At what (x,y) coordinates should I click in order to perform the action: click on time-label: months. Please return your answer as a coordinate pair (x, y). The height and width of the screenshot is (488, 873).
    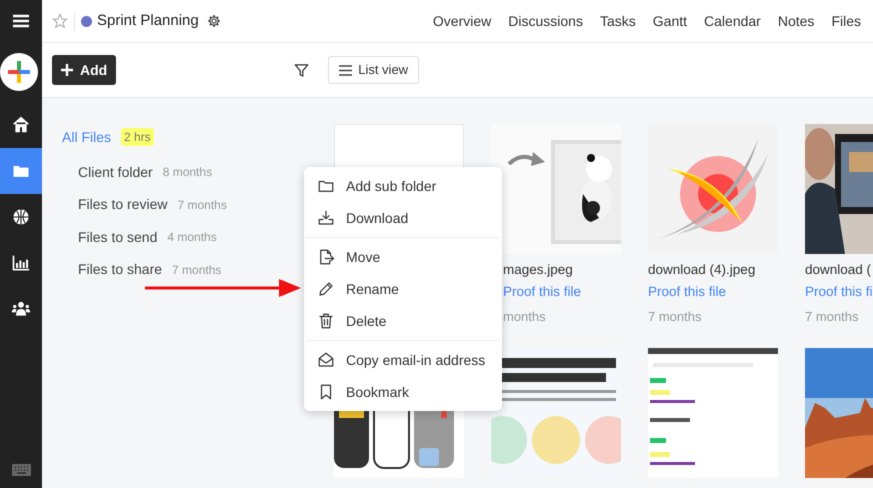
    Looking at the image, I should click on (524, 317).